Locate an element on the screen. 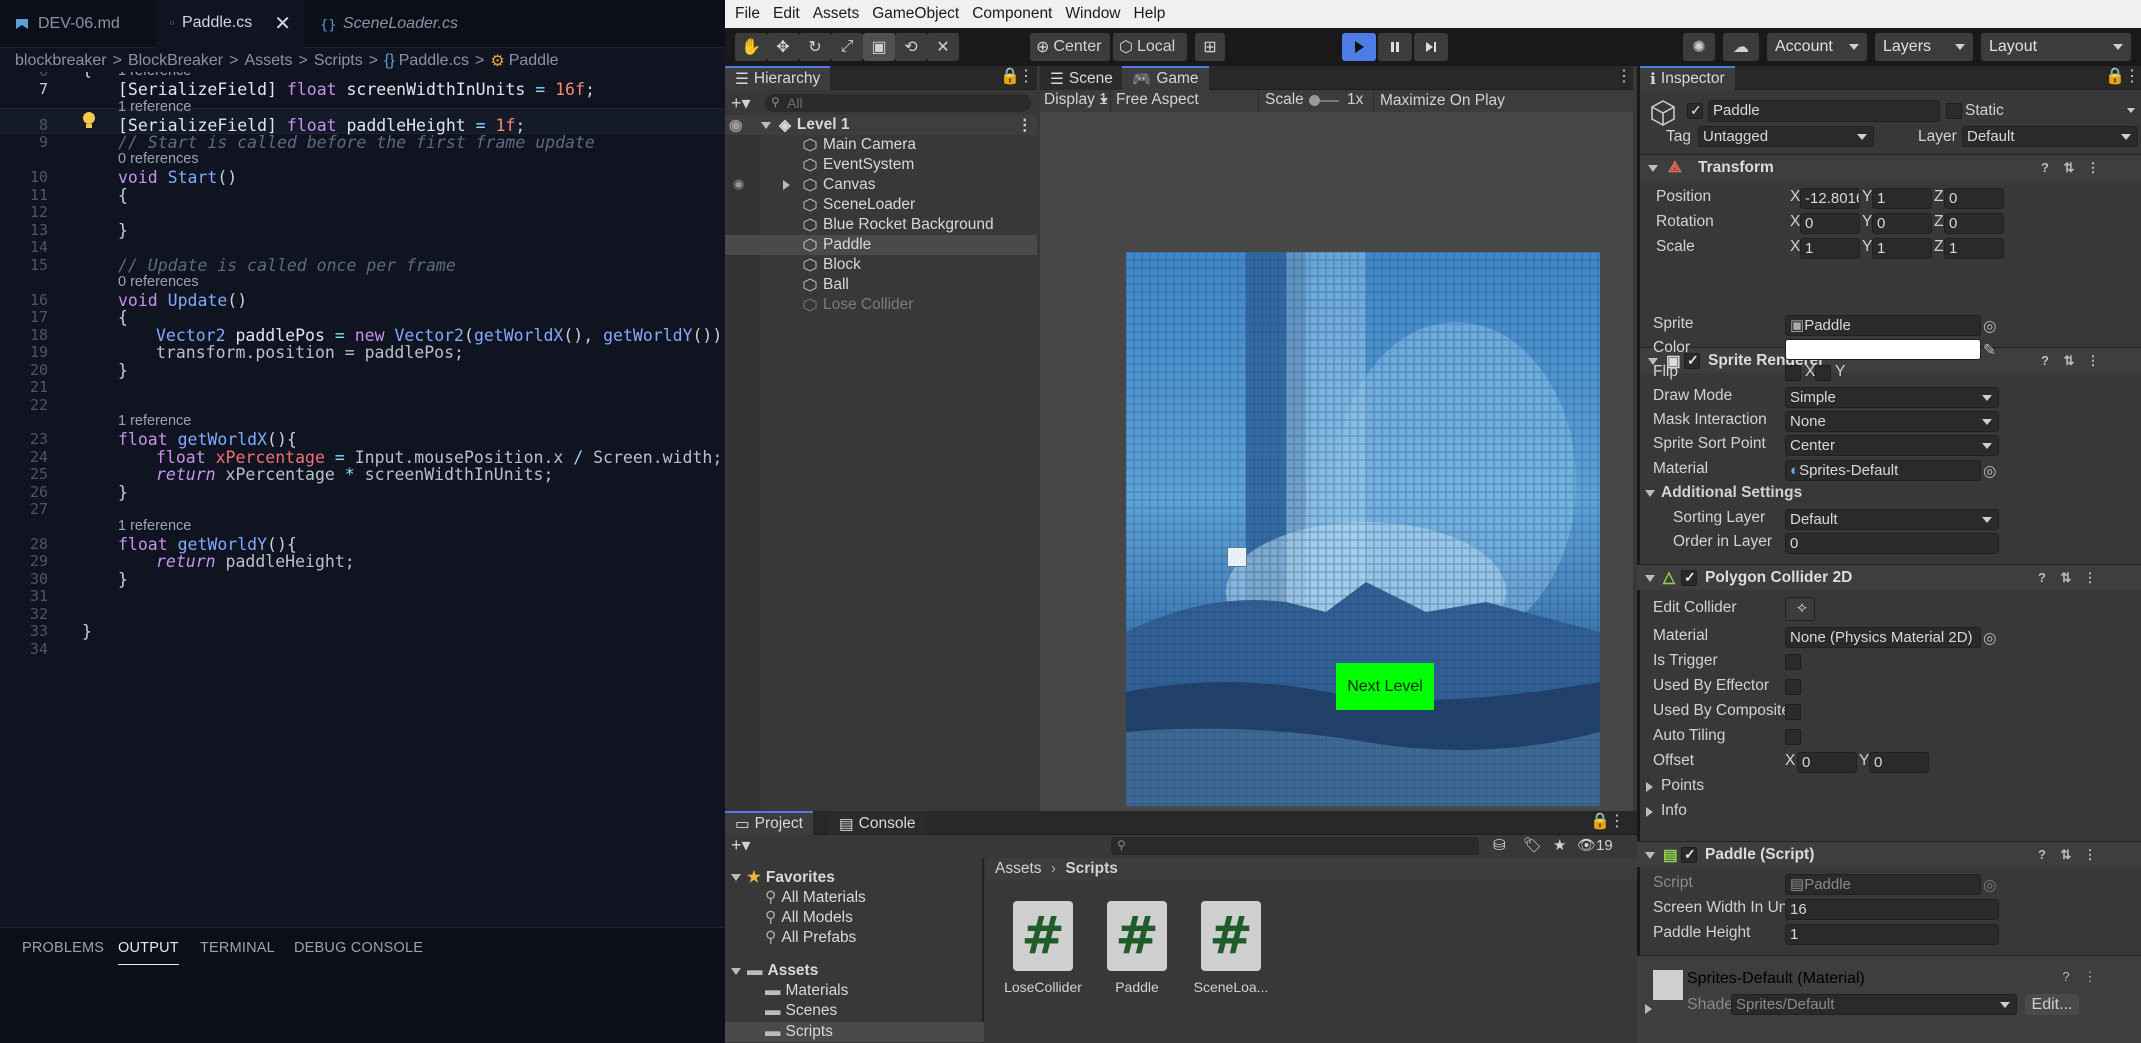  asset-item: # LoseCollider is located at coordinates (1043, 948).